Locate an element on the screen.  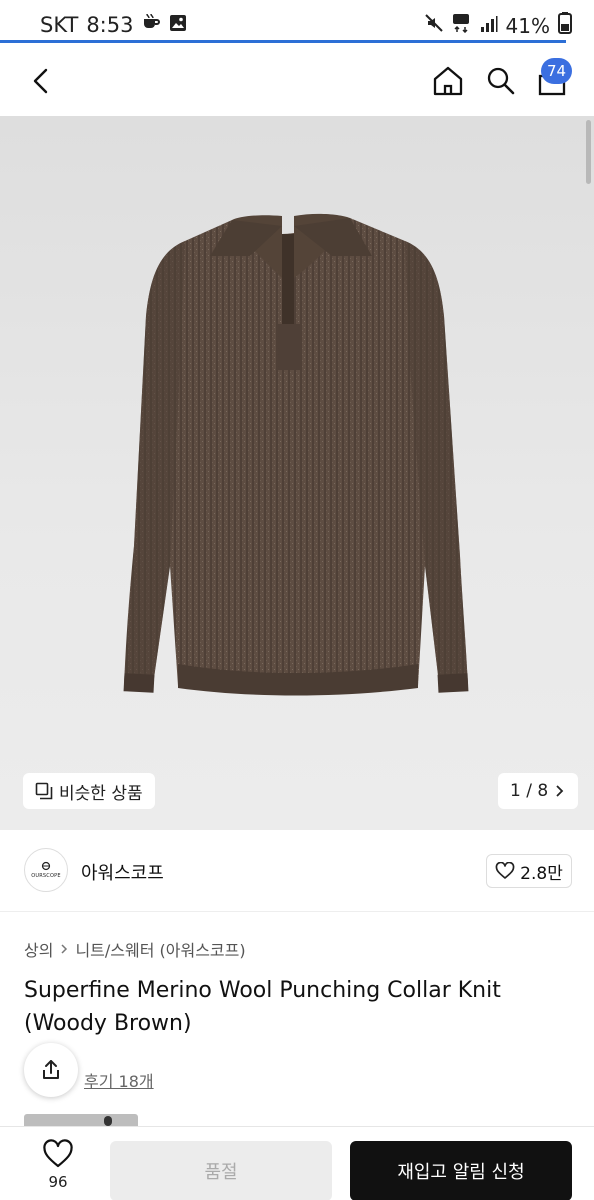
similar-products-button: 비슷한 상품 is located at coordinates (89, 791).